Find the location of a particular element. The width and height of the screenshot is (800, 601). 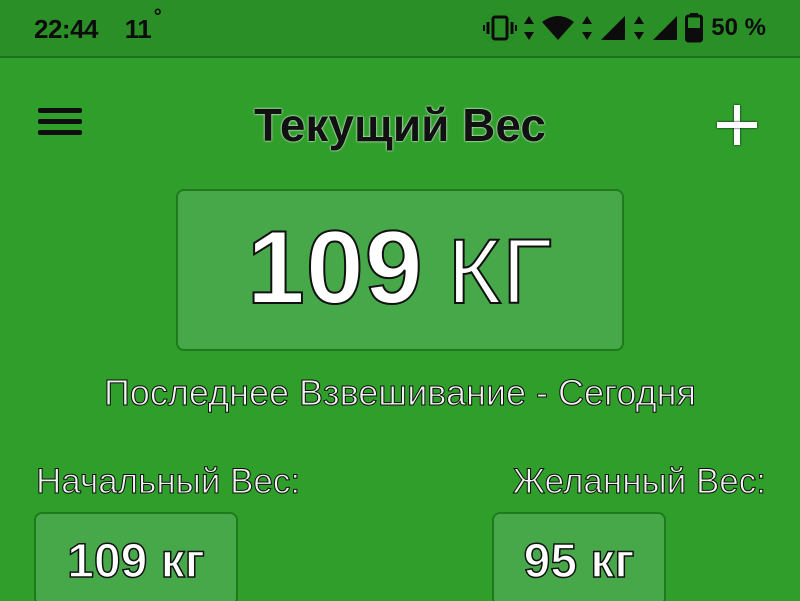

current-weight-unit: КГ is located at coordinates (500, 272).